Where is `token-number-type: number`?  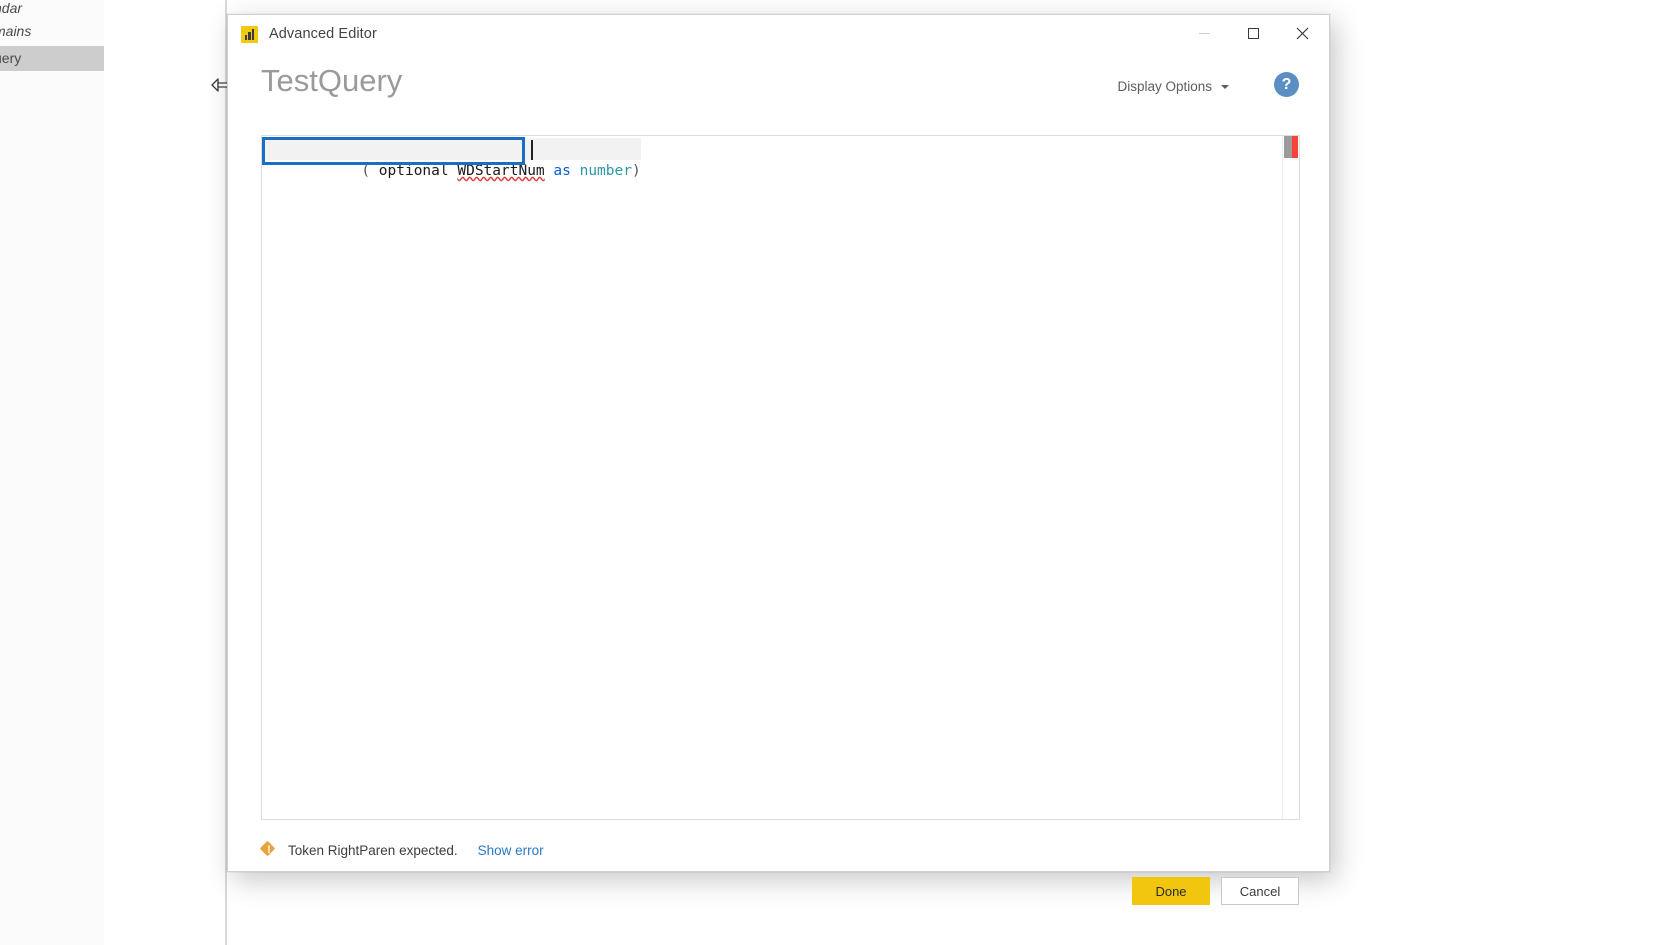 token-number-type: number is located at coordinates (605, 171).